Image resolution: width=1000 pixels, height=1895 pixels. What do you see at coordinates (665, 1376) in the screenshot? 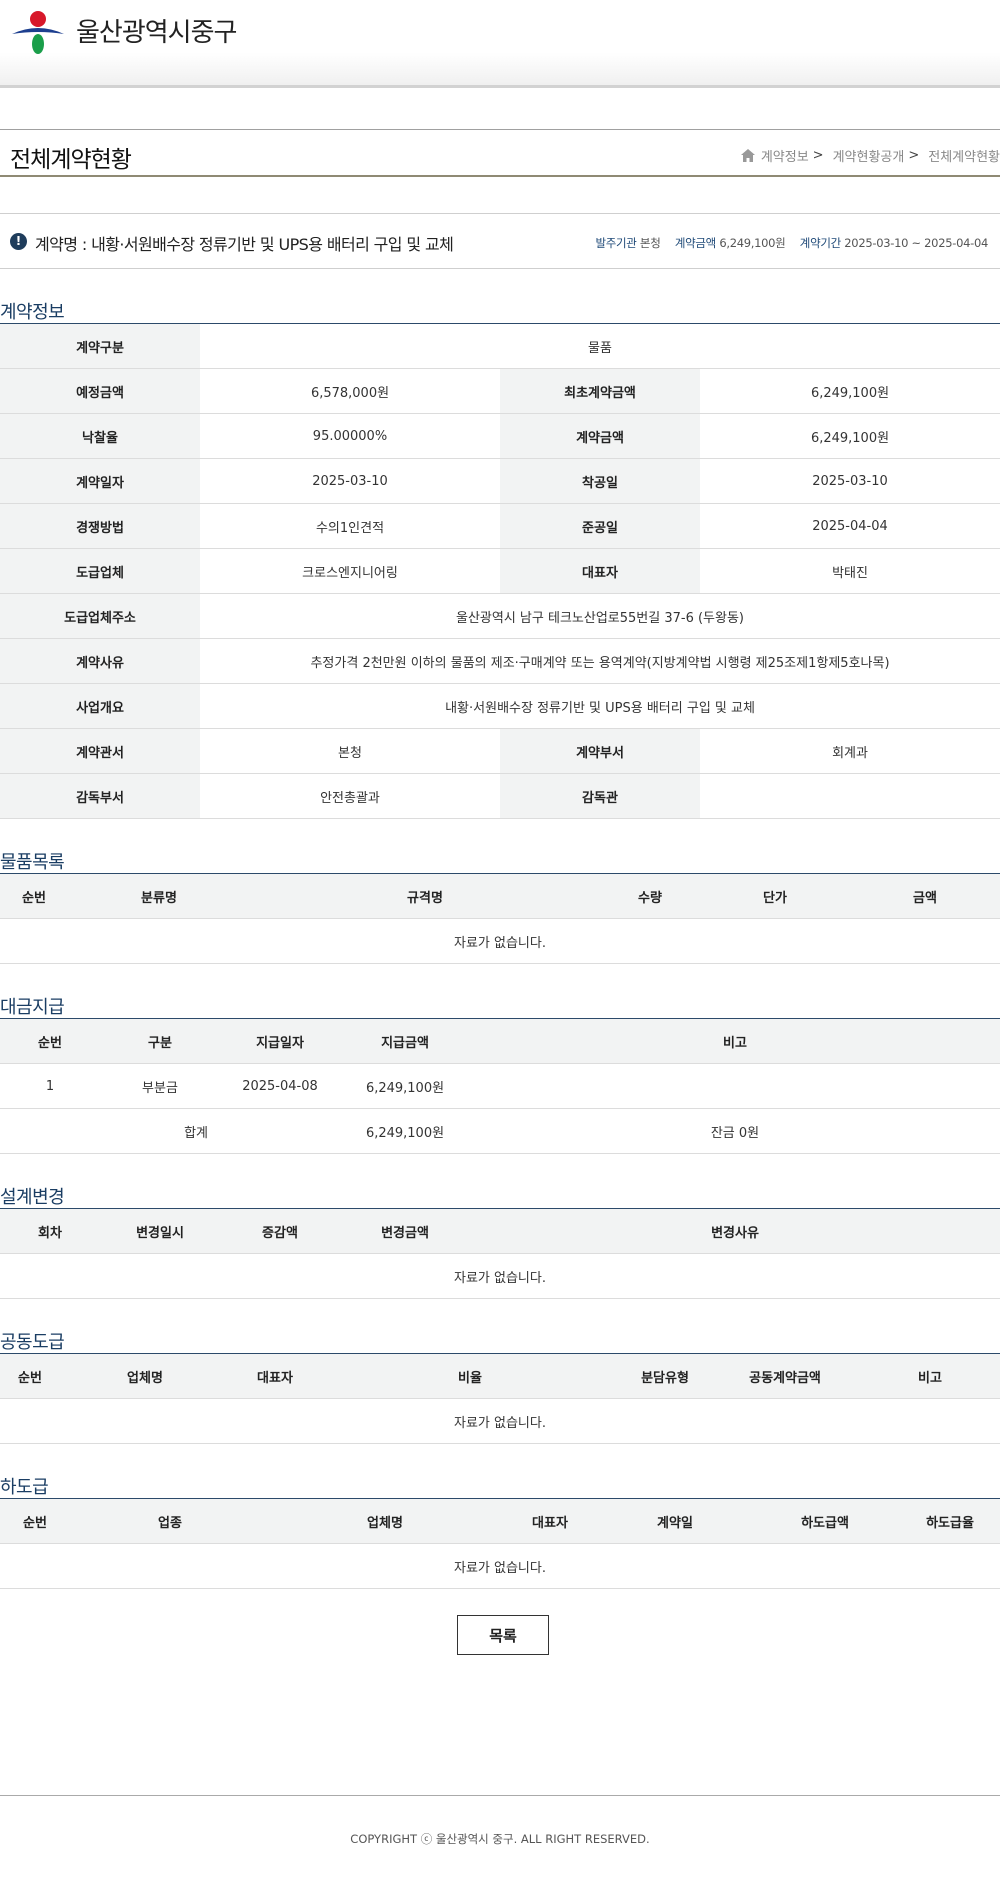
I see `joint-col-share-type: 분담유형` at bounding box center [665, 1376].